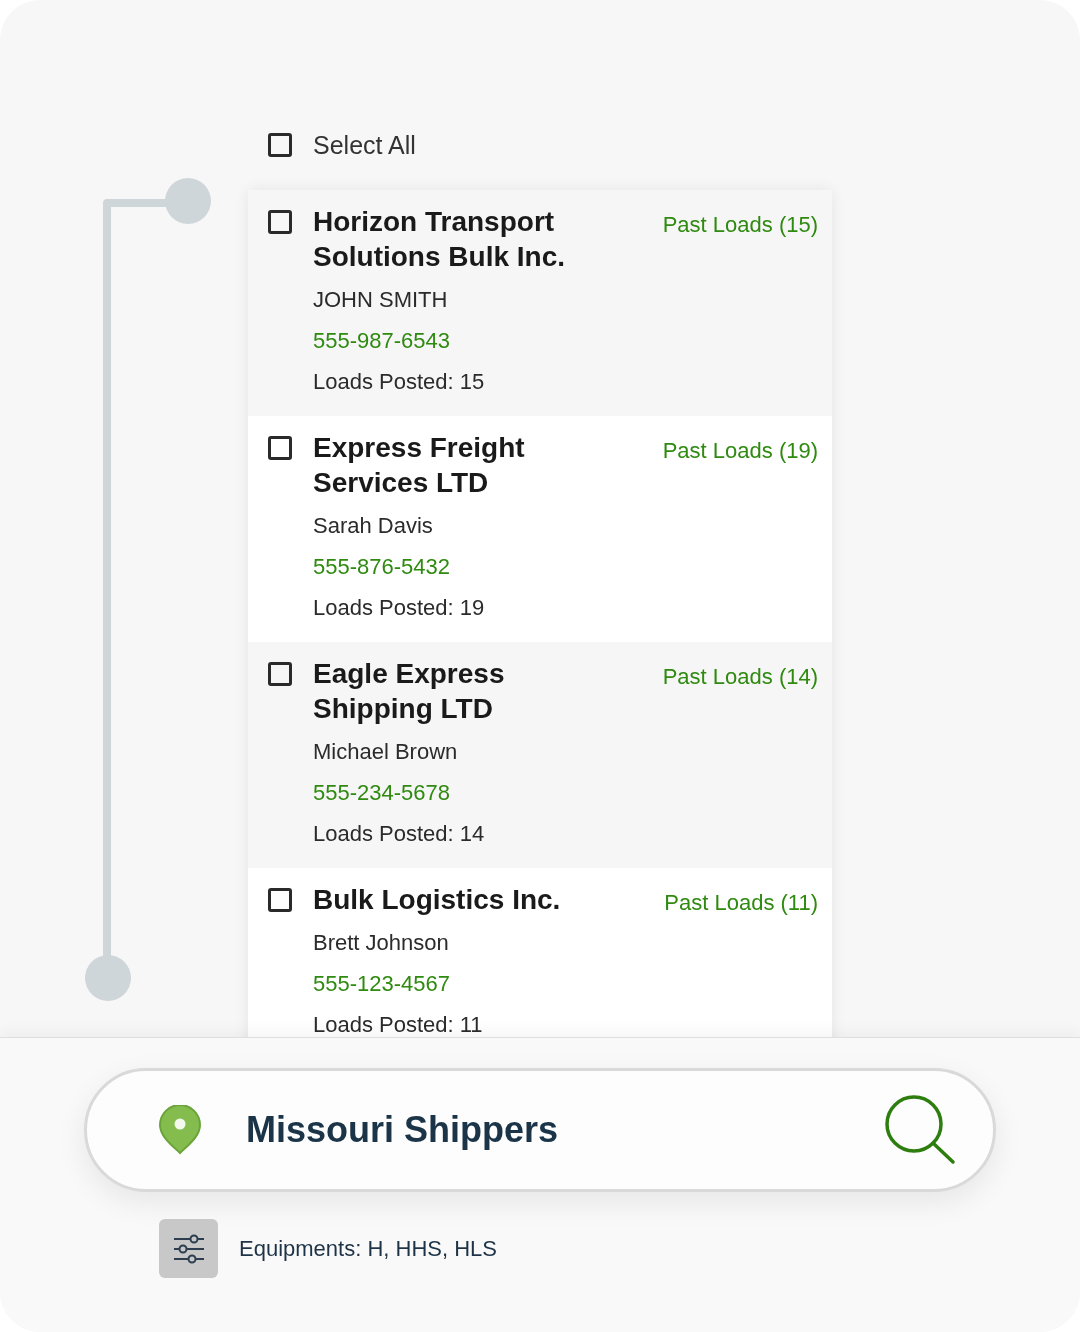 This screenshot has width=1080, height=1332. I want to click on phone-link: 555-234-5678, so click(381, 792).